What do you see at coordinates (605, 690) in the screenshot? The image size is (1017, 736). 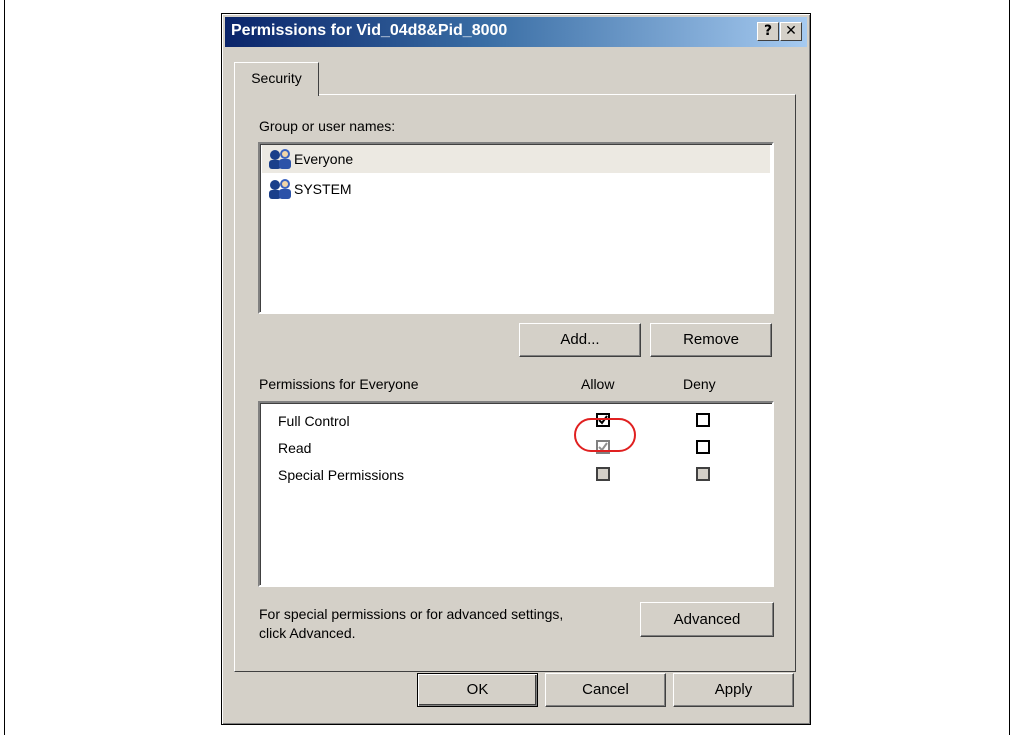 I see `cancel-button: Cancel` at bounding box center [605, 690].